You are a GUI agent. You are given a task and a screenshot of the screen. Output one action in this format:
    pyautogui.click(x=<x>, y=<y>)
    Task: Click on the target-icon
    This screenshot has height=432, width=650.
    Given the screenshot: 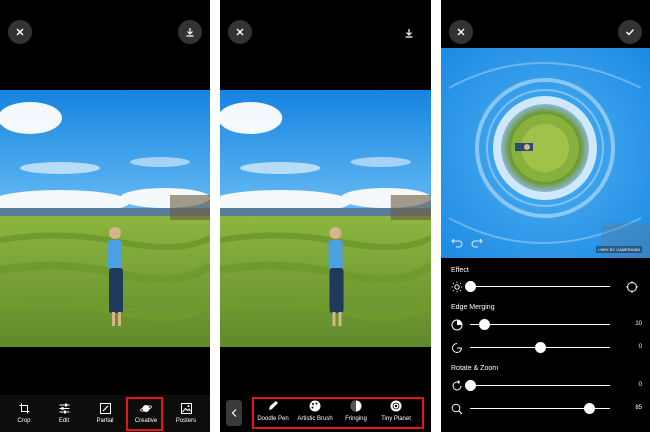 What is the action you would take?
    pyautogui.click(x=632, y=287)
    